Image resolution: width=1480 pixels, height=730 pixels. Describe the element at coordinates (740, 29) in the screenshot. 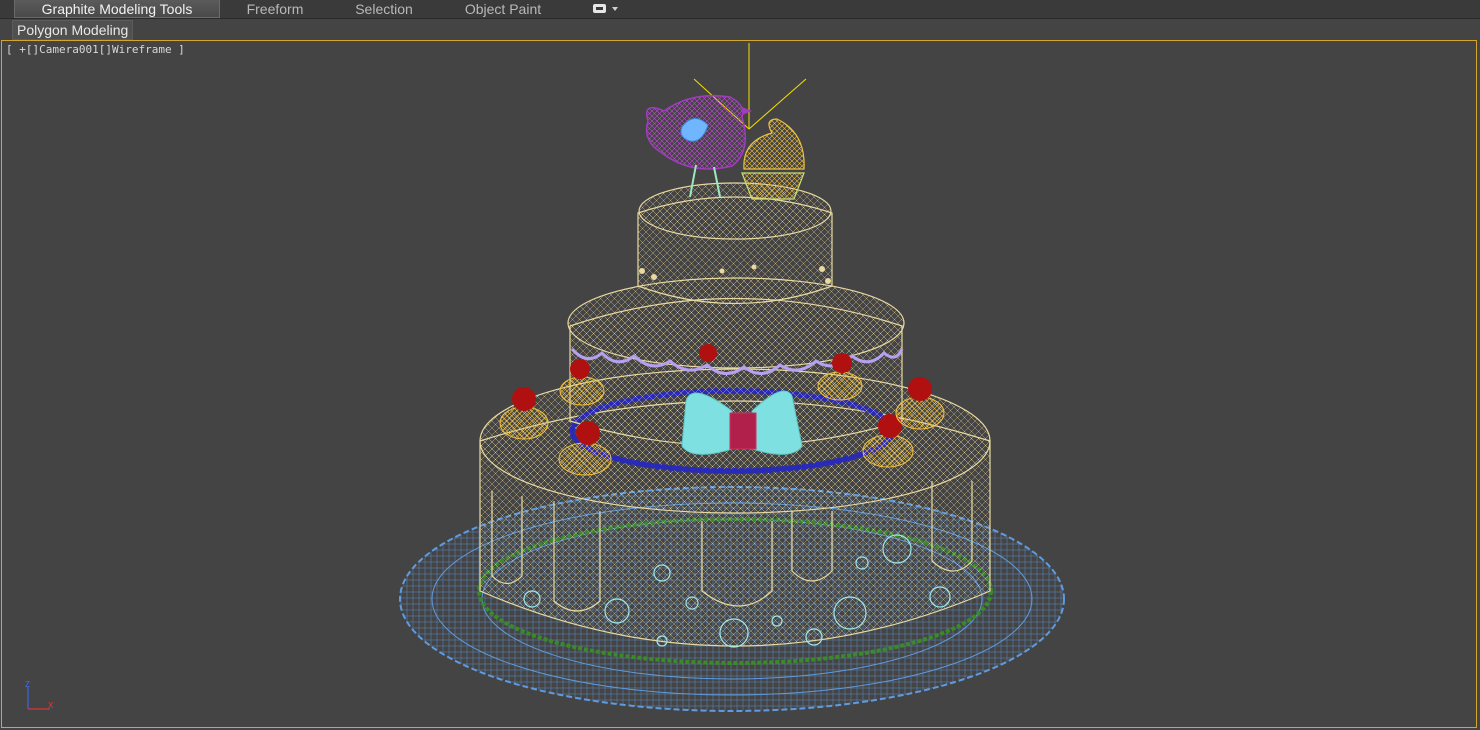

I see `ribbon-panel-row: Polygon Modeling` at that location.